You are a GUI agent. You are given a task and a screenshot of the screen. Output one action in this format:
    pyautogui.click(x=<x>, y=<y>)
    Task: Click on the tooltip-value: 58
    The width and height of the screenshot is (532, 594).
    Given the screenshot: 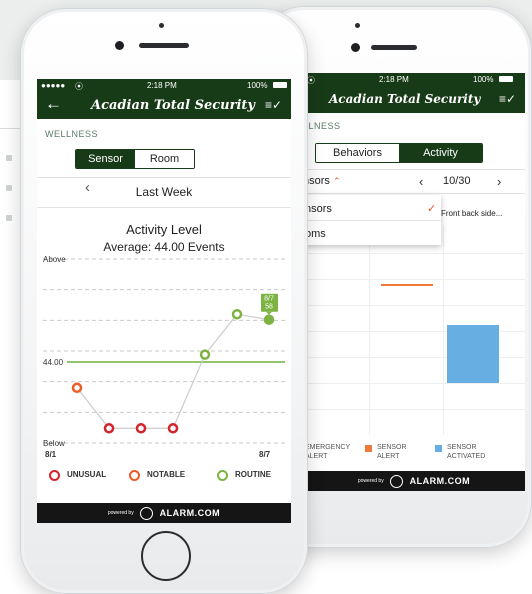 What is the action you would take?
    pyautogui.click(x=269, y=307)
    